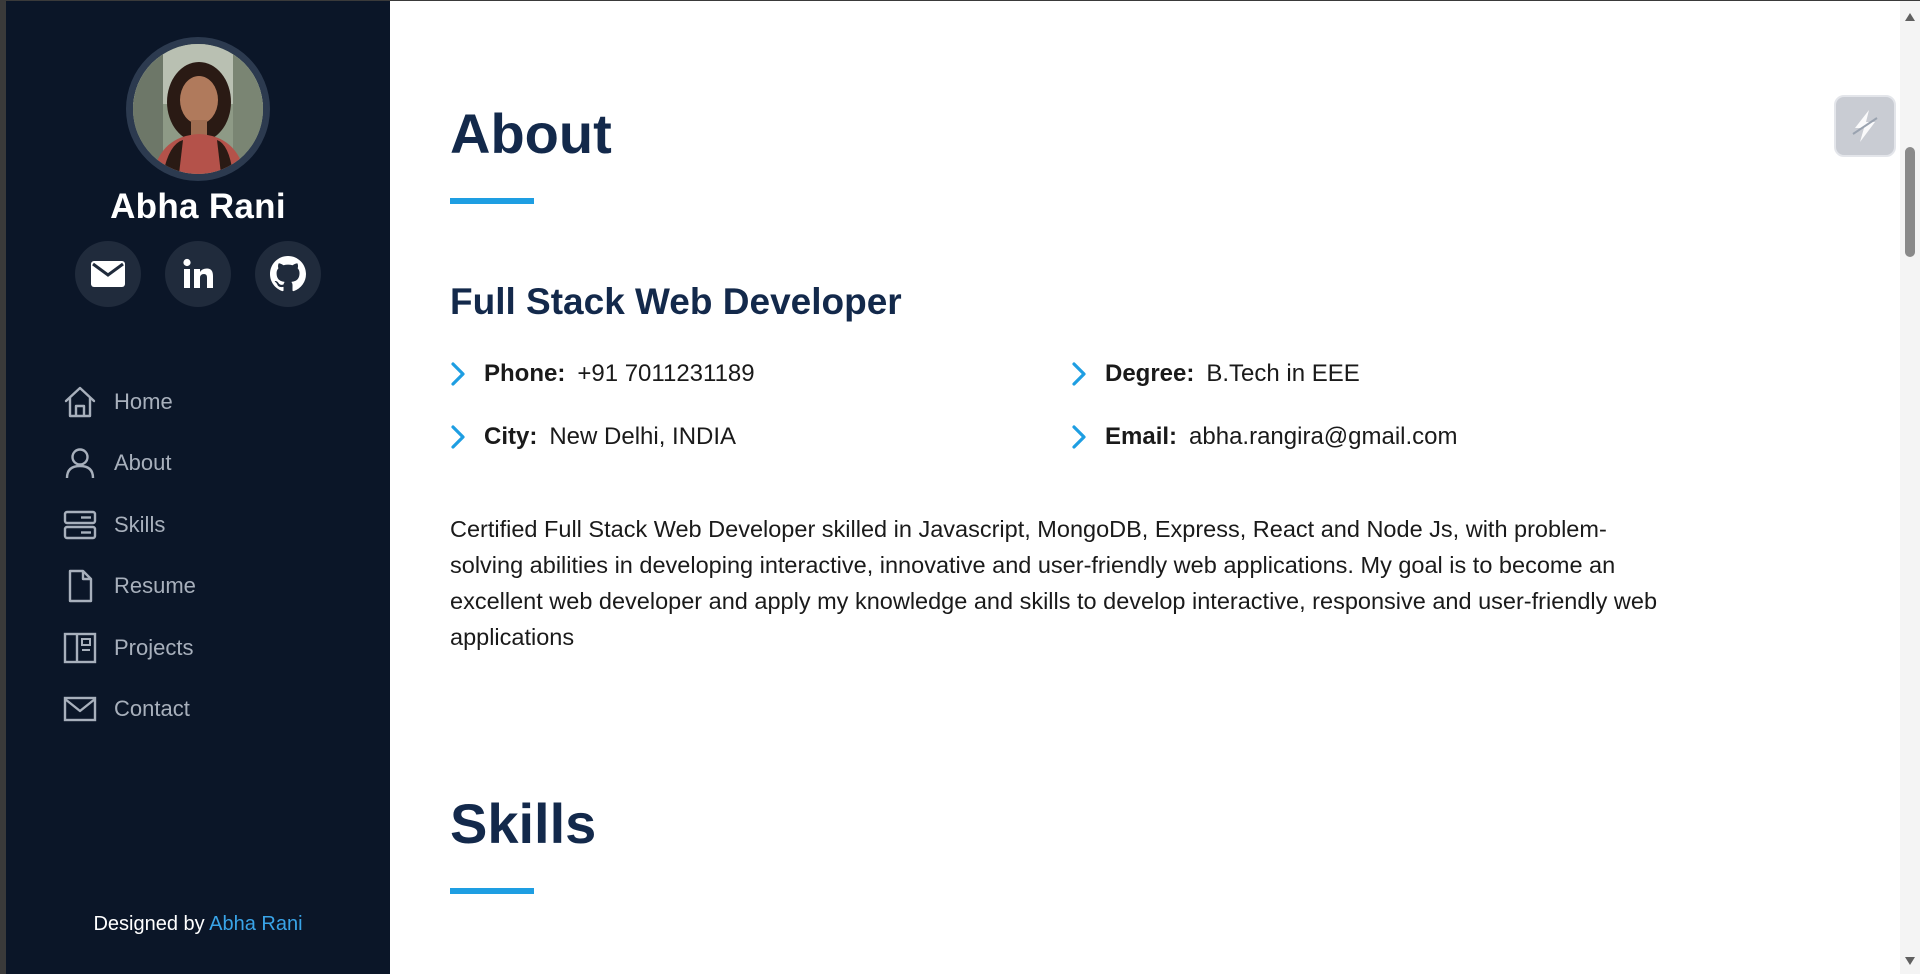 This screenshot has height=974, width=1920. I want to click on info-city: City: New Delhi, INDIA, so click(593, 437).